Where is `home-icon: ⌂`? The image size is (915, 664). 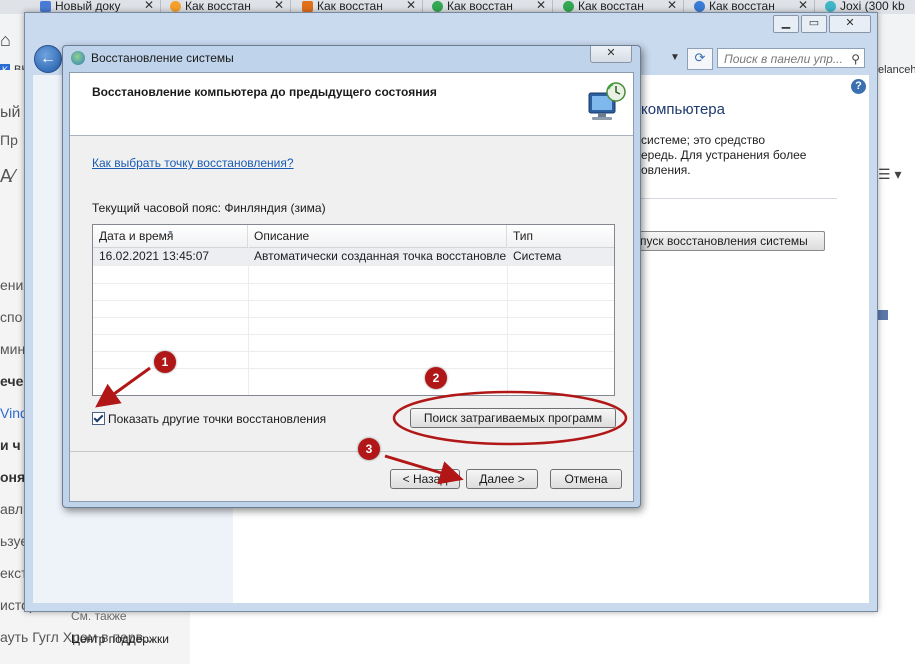
home-icon: ⌂ is located at coordinates (5, 40).